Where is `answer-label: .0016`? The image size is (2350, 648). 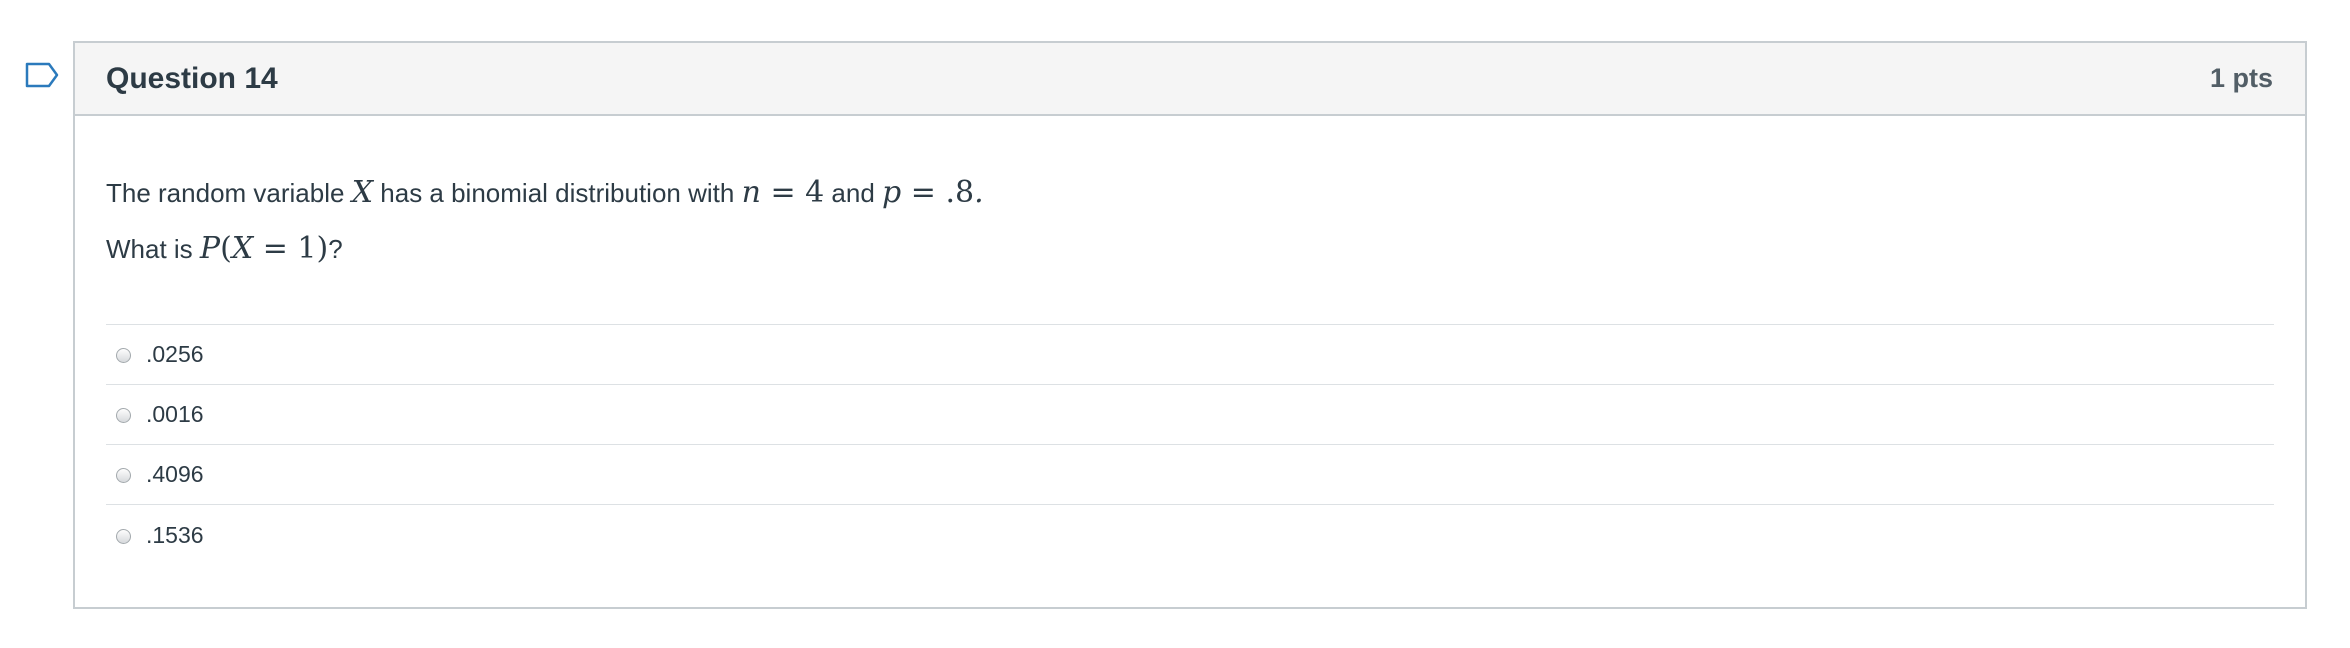 answer-label: .0016 is located at coordinates (175, 414).